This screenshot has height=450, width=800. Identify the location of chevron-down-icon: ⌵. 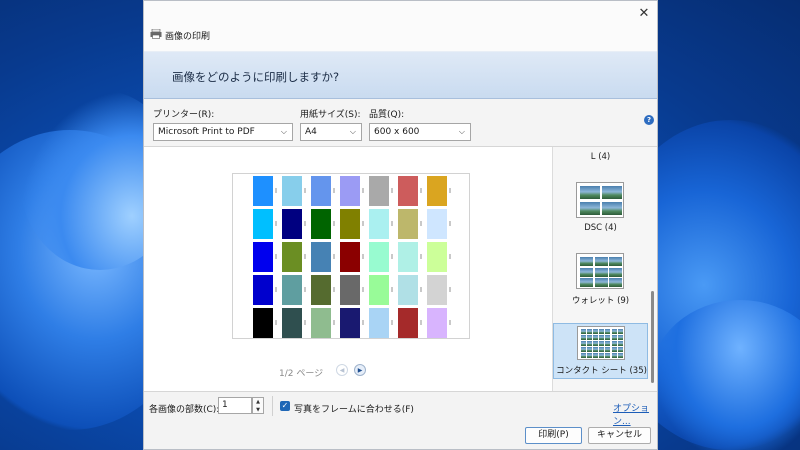
(461, 131).